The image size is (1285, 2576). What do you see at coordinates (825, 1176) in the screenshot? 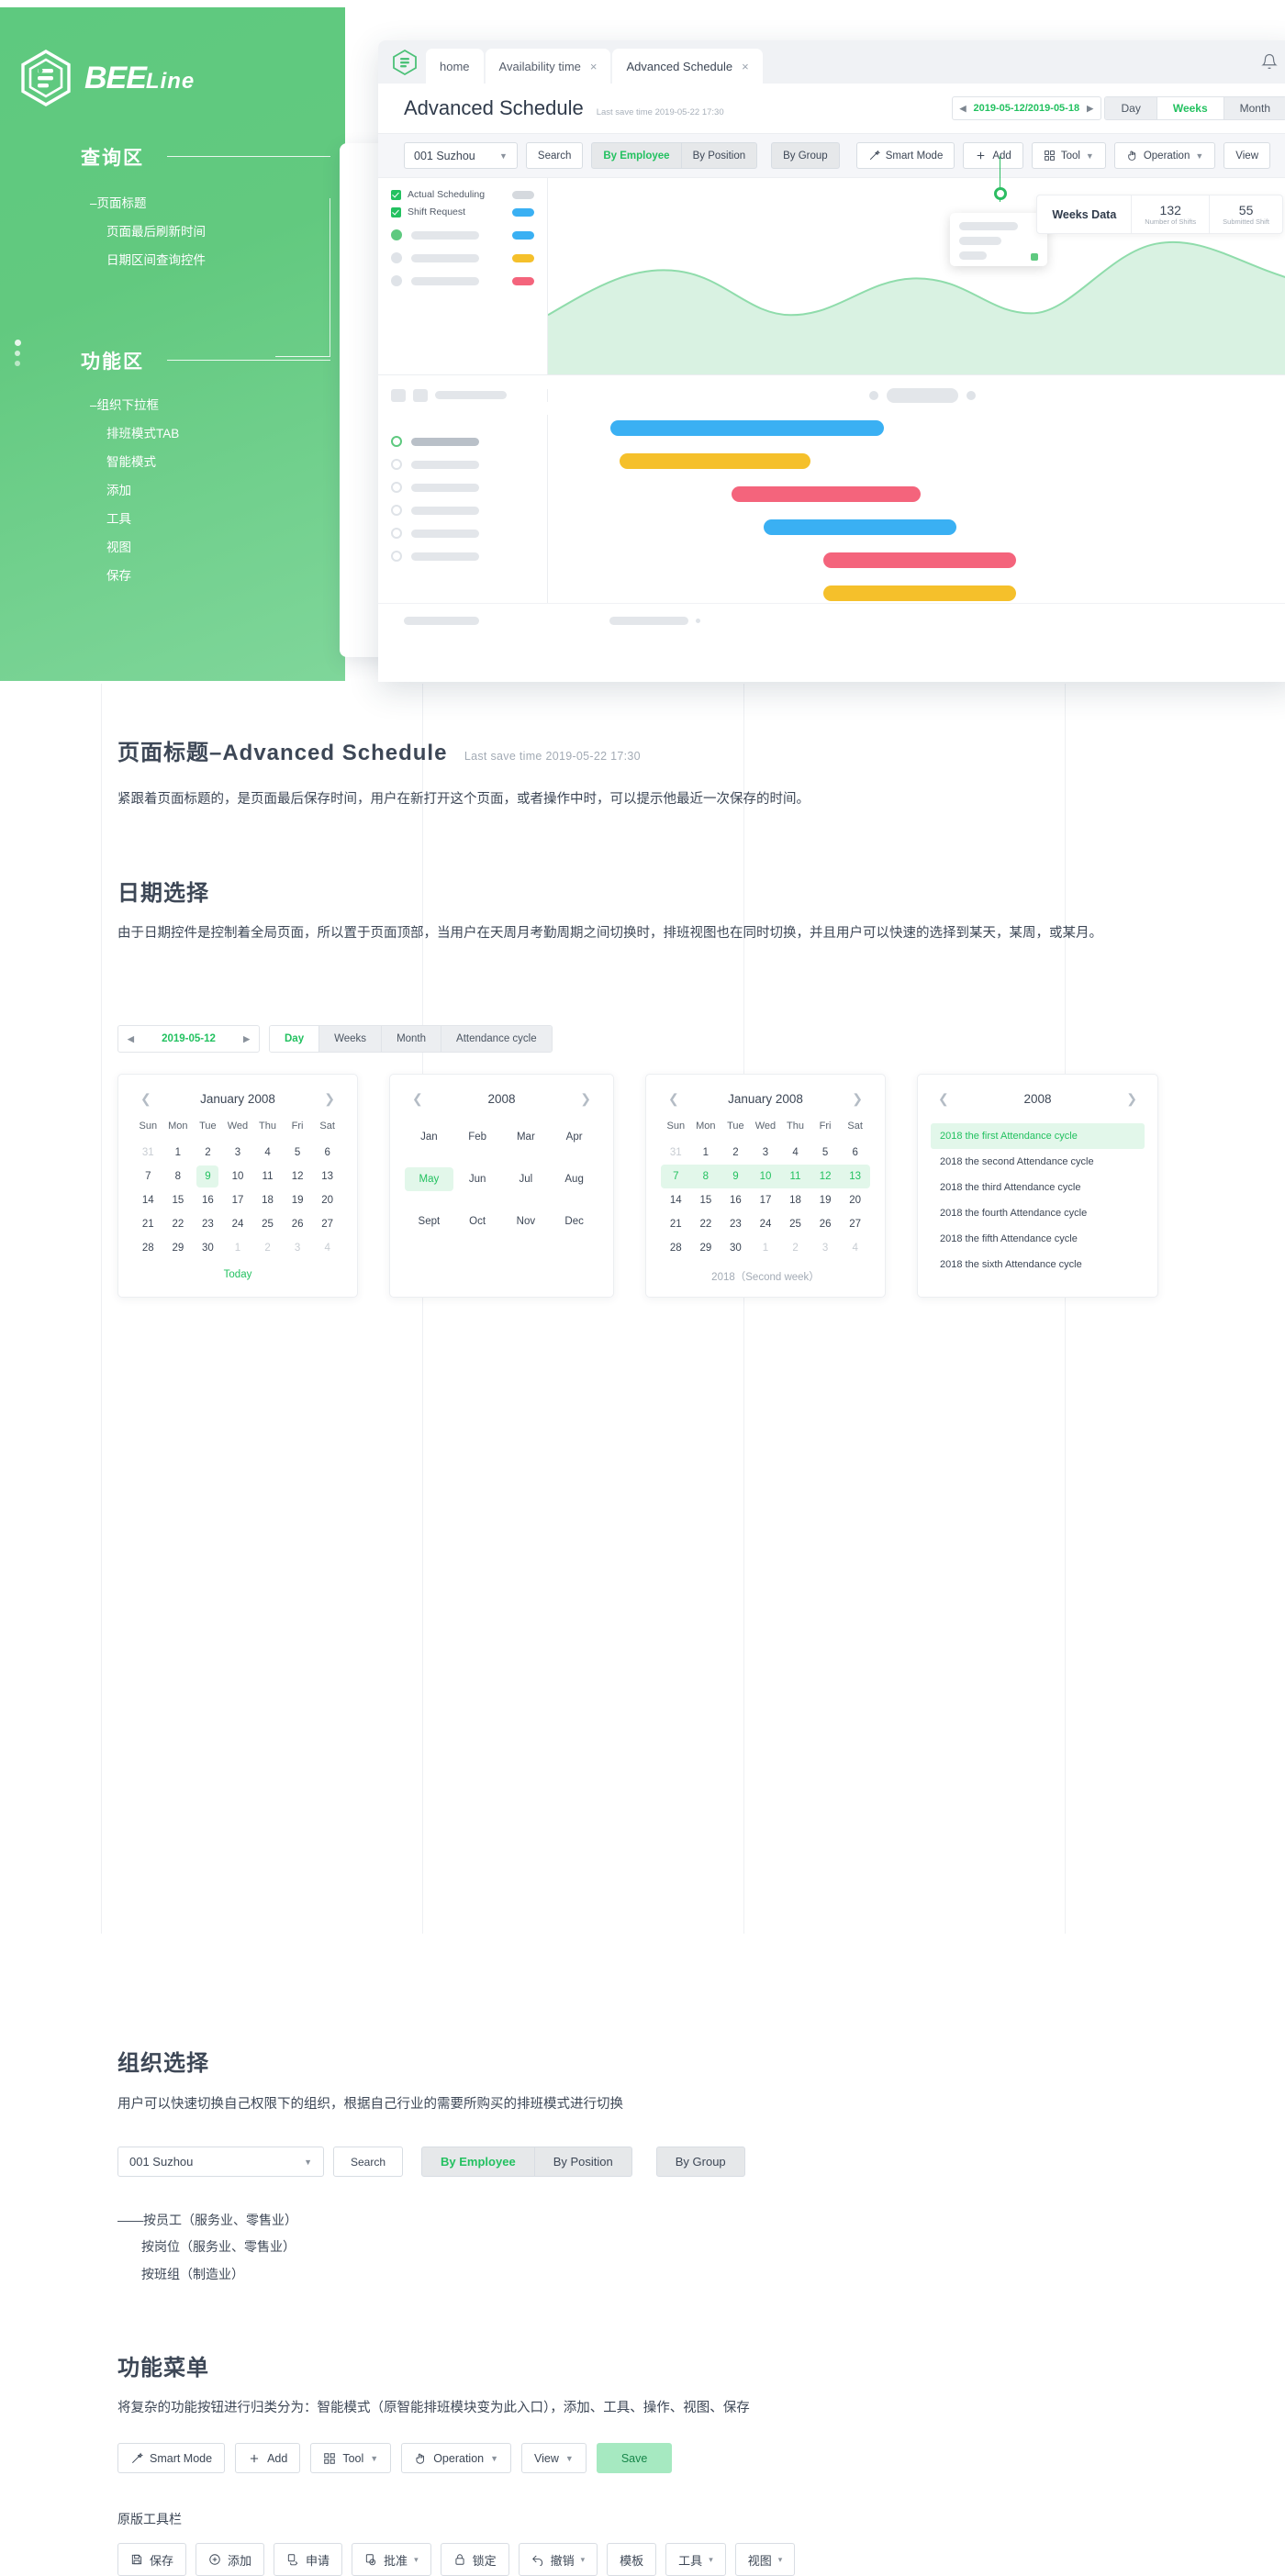
I see `day-cell: 12` at bounding box center [825, 1176].